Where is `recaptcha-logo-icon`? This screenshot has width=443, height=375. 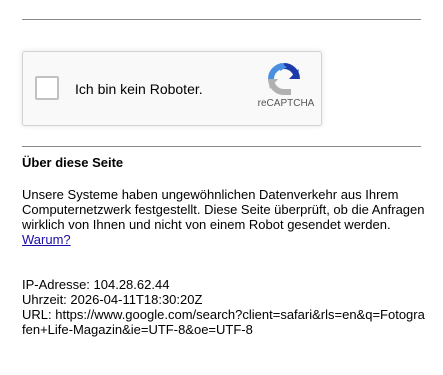 recaptcha-logo-icon is located at coordinates (284, 79).